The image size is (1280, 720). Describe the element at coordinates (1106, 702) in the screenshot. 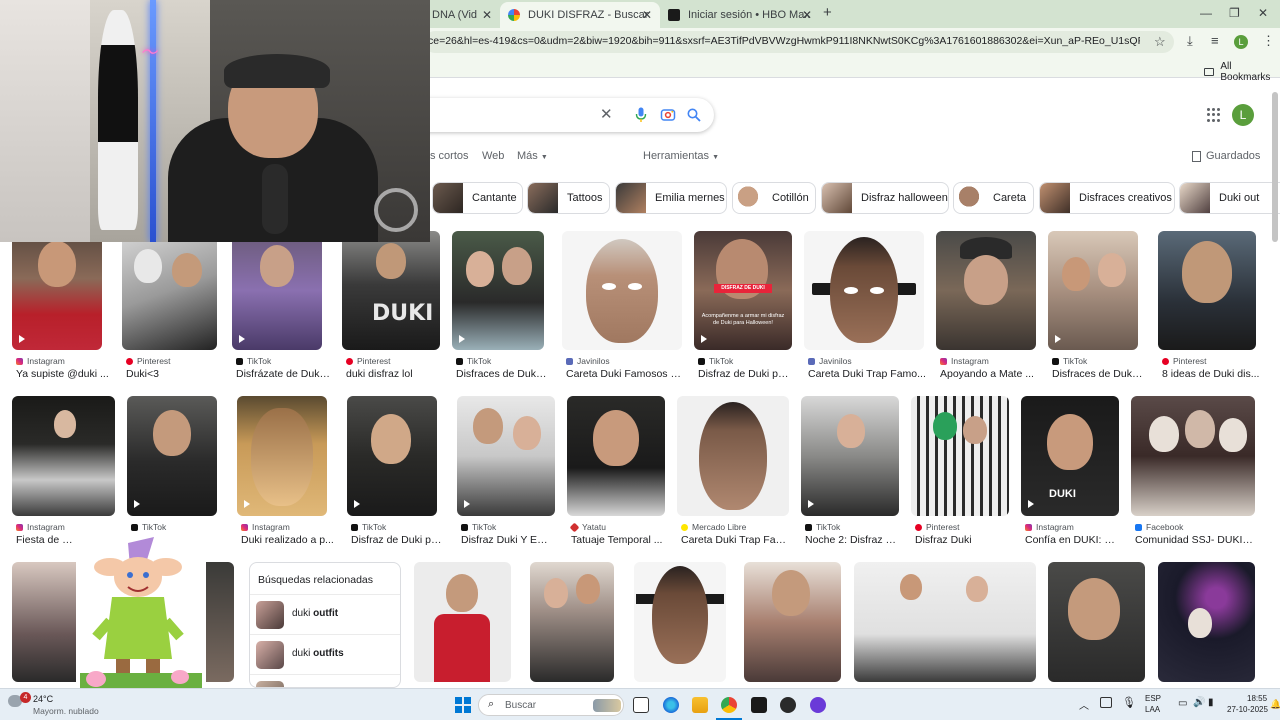

I see `wifi-tray-icon` at that location.